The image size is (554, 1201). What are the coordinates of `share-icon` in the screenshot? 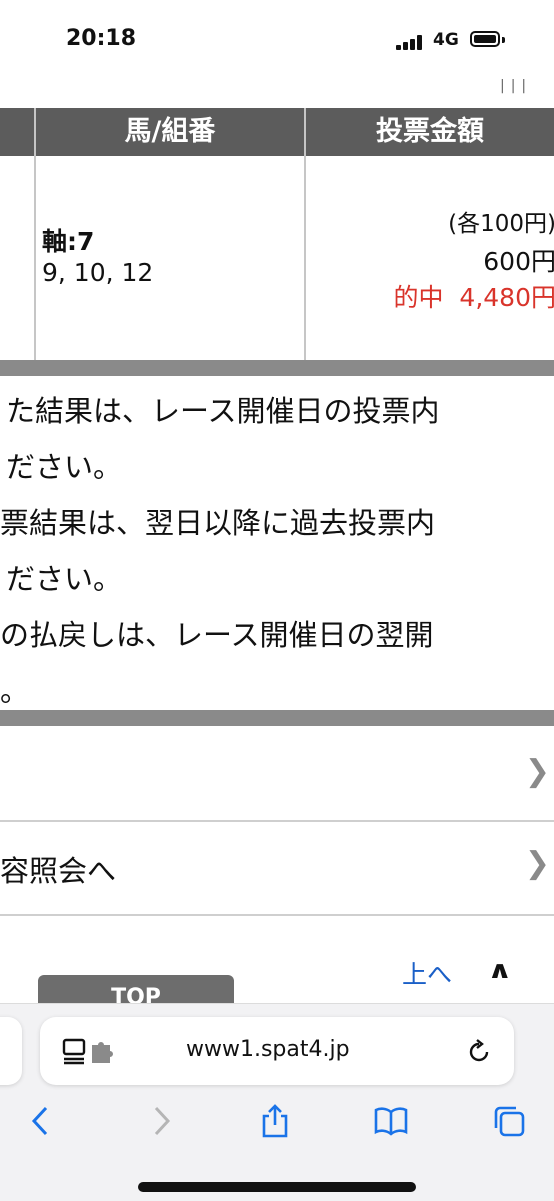 It's located at (275, 1121).